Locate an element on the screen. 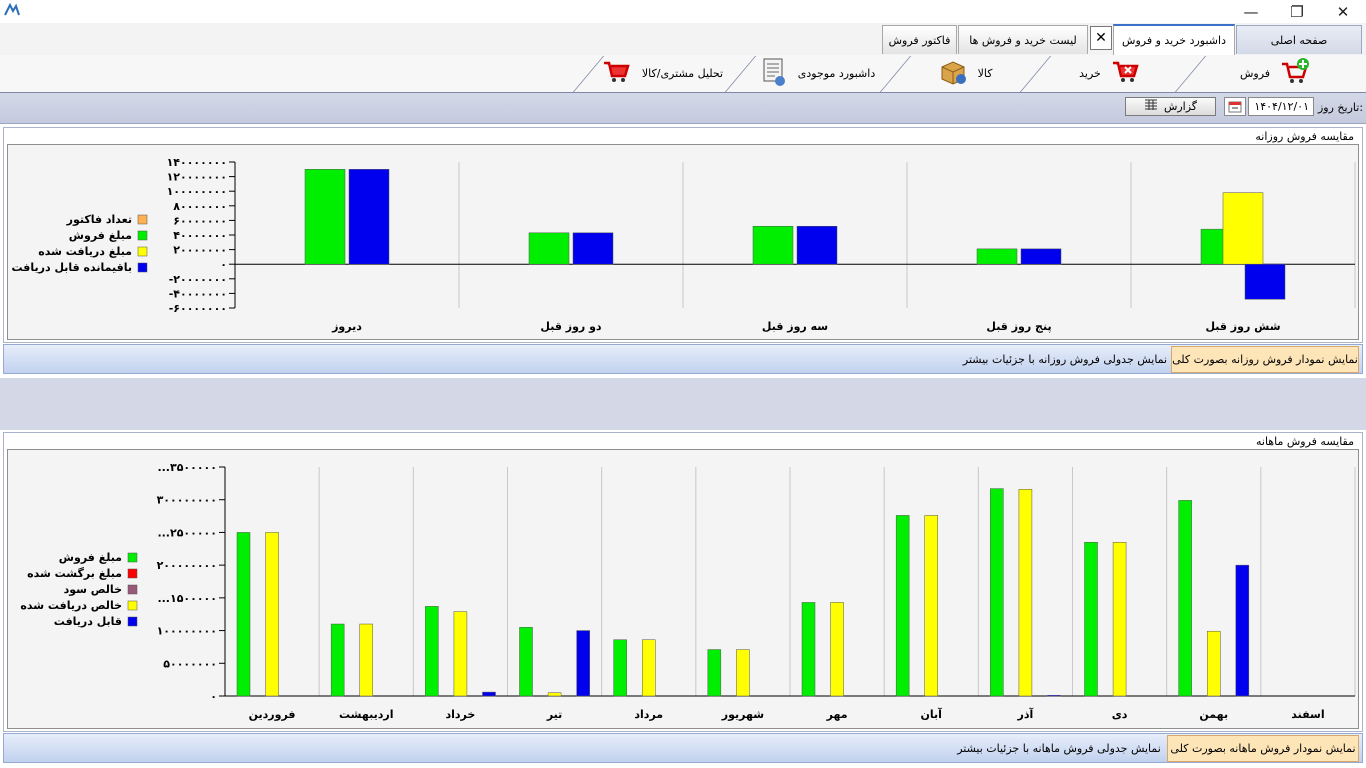 The height and width of the screenshot is (768, 1366). toolbar-label: فروش is located at coordinates (1255, 73).